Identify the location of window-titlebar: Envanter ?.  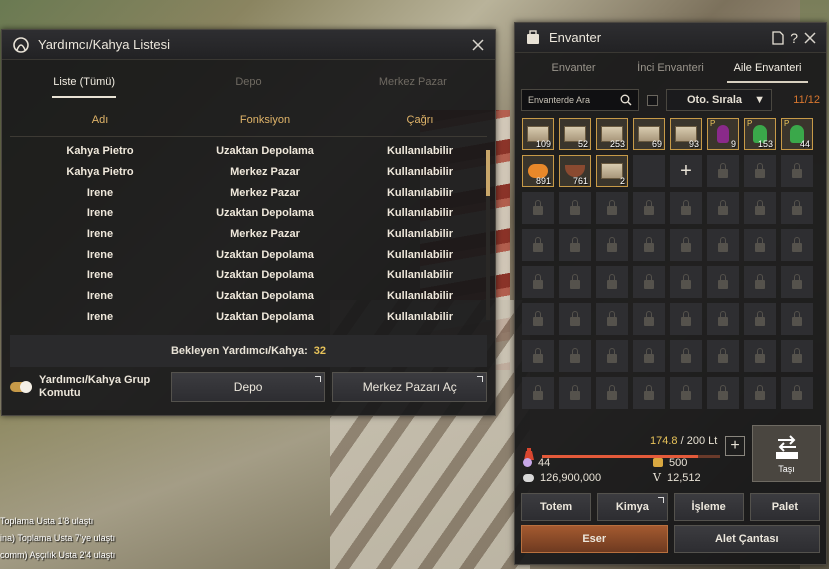
(670, 38).